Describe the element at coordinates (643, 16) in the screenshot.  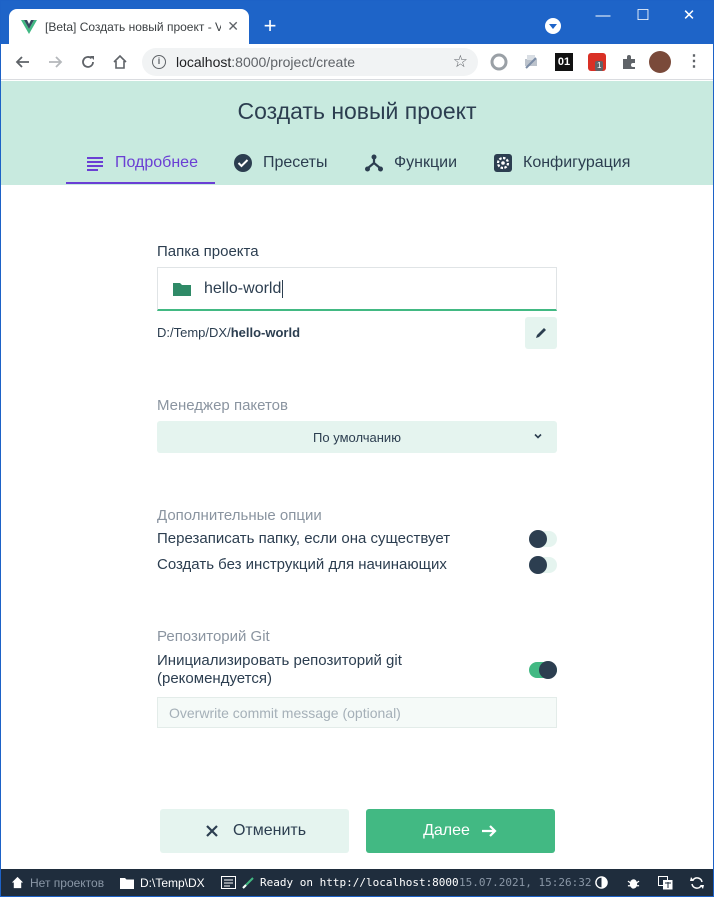
I see `maximize-icon: ☐` at that location.